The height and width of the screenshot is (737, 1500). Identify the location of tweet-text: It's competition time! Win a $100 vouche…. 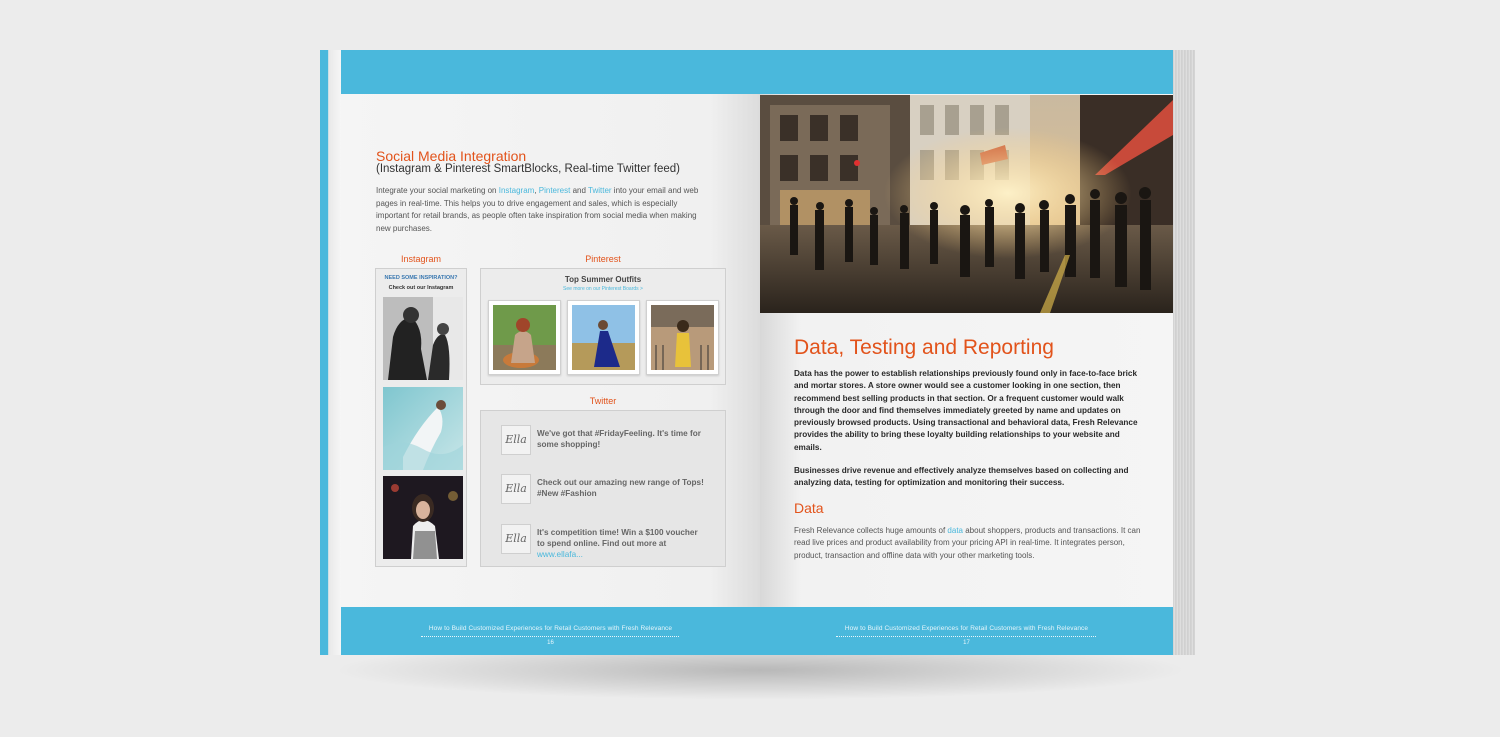
(617, 543).